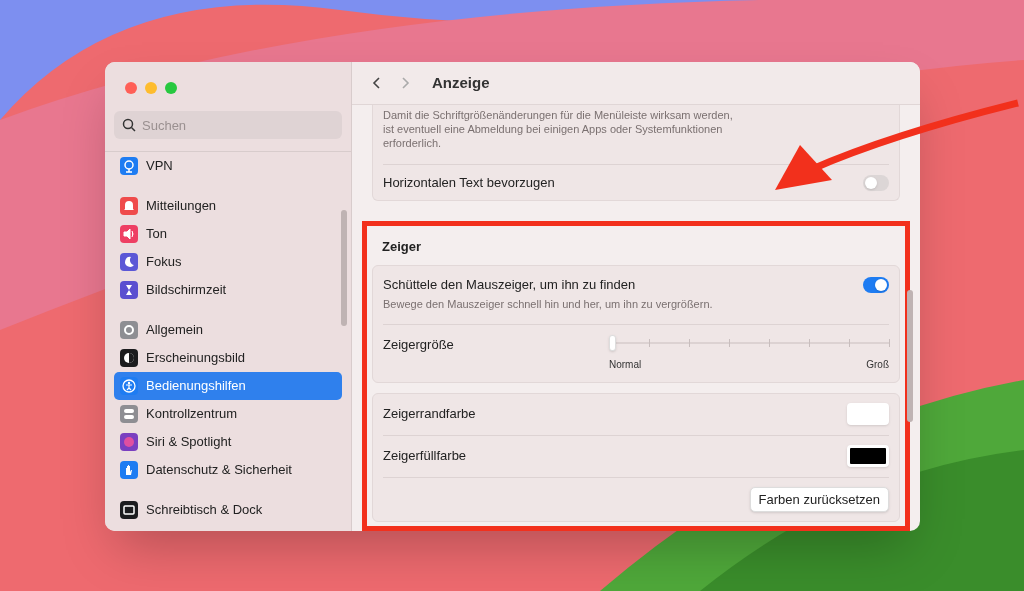 The width and height of the screenshot is (1024, 591). Describe the element at coordinates (425, 456) in the screenshot. I see `setting-label: Zeigerfüllfarbe` at that location.